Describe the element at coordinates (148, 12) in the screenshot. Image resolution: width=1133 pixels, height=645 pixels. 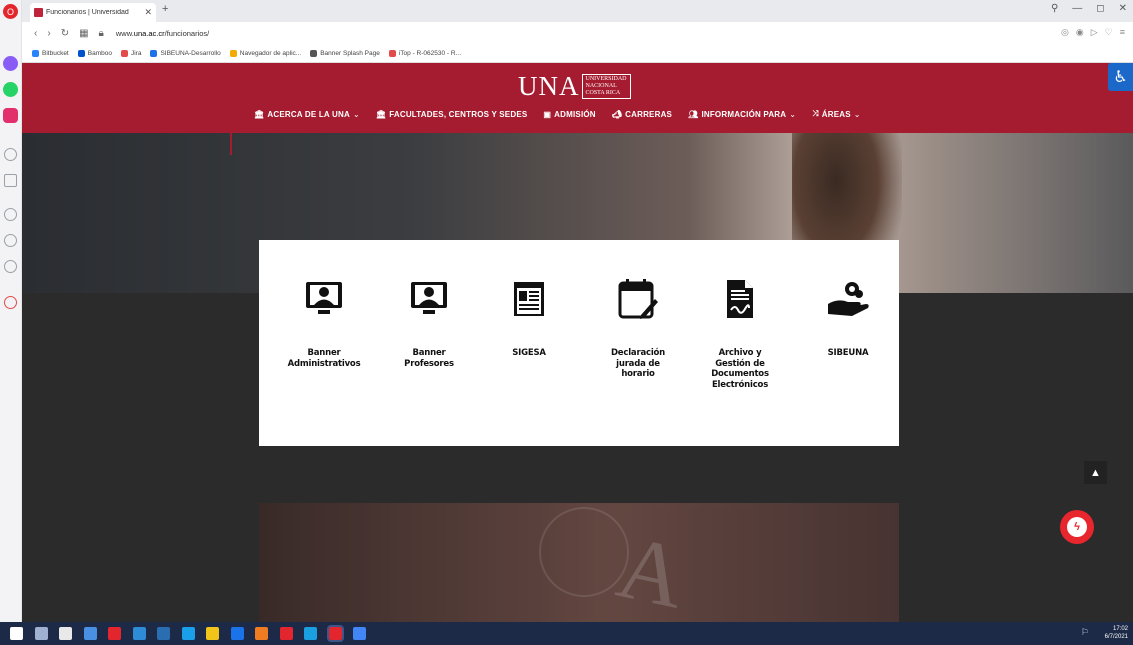
I see `close-tab-icon: ✕` at that location.